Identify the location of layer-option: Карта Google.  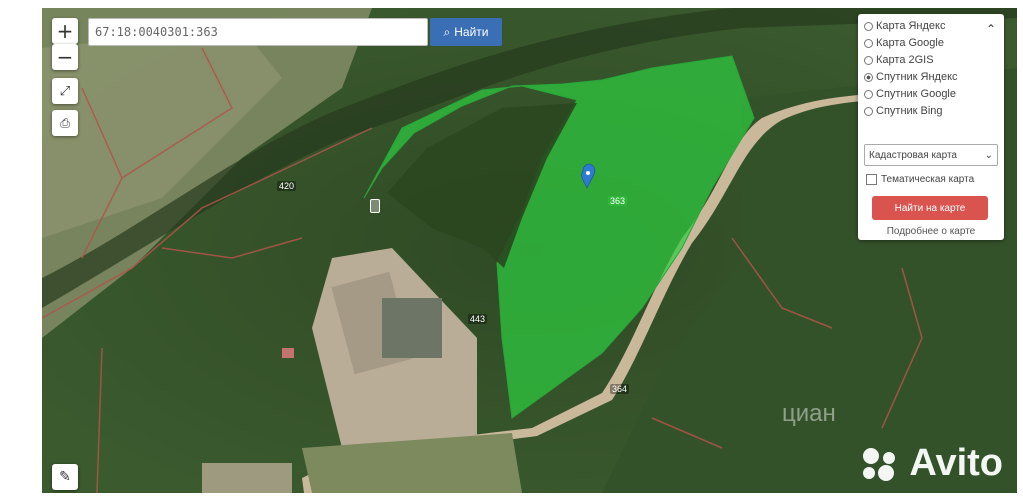
(904, 43).